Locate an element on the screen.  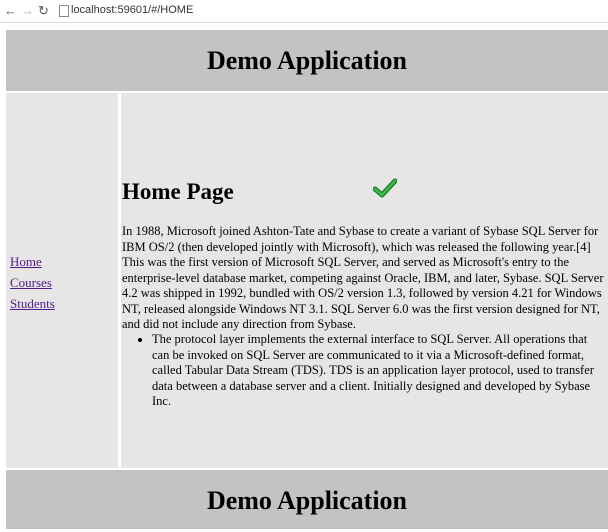
page-footer: Demo Application is located at coordinates (307, 499).